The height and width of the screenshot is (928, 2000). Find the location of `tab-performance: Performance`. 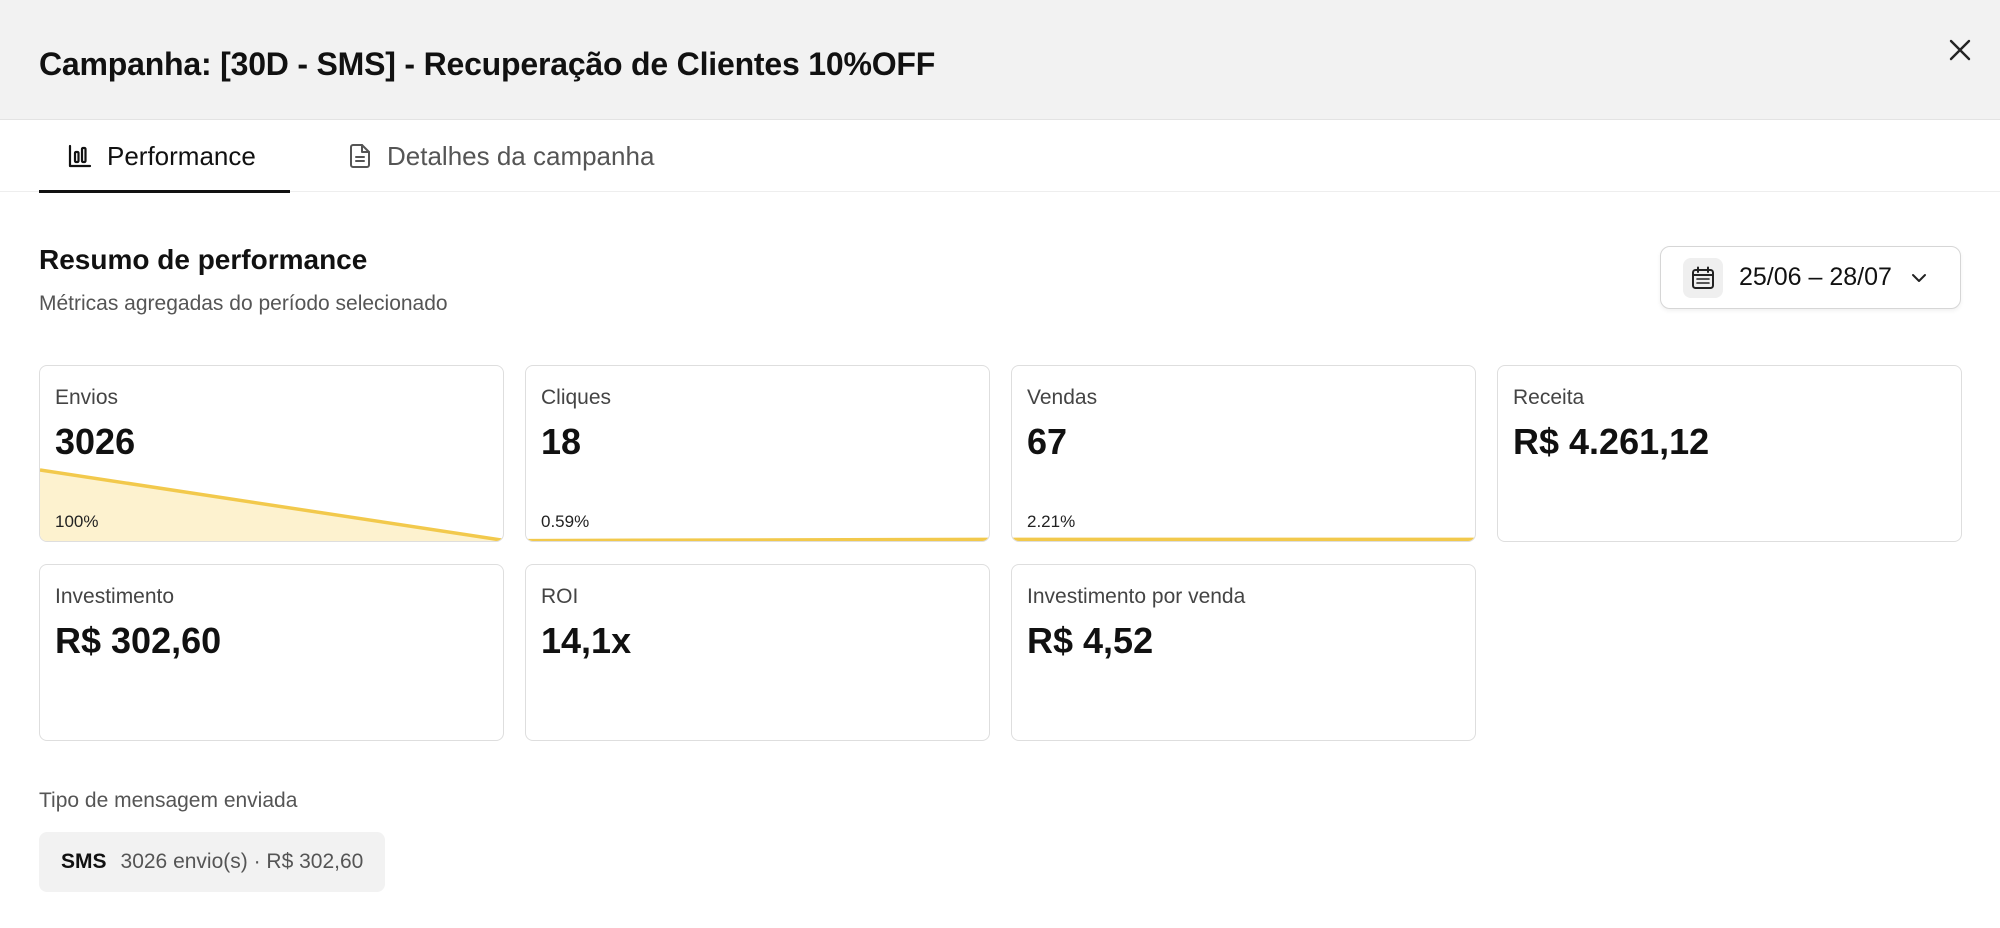

tab-performance: Performance is located at coordinates (164, 156).